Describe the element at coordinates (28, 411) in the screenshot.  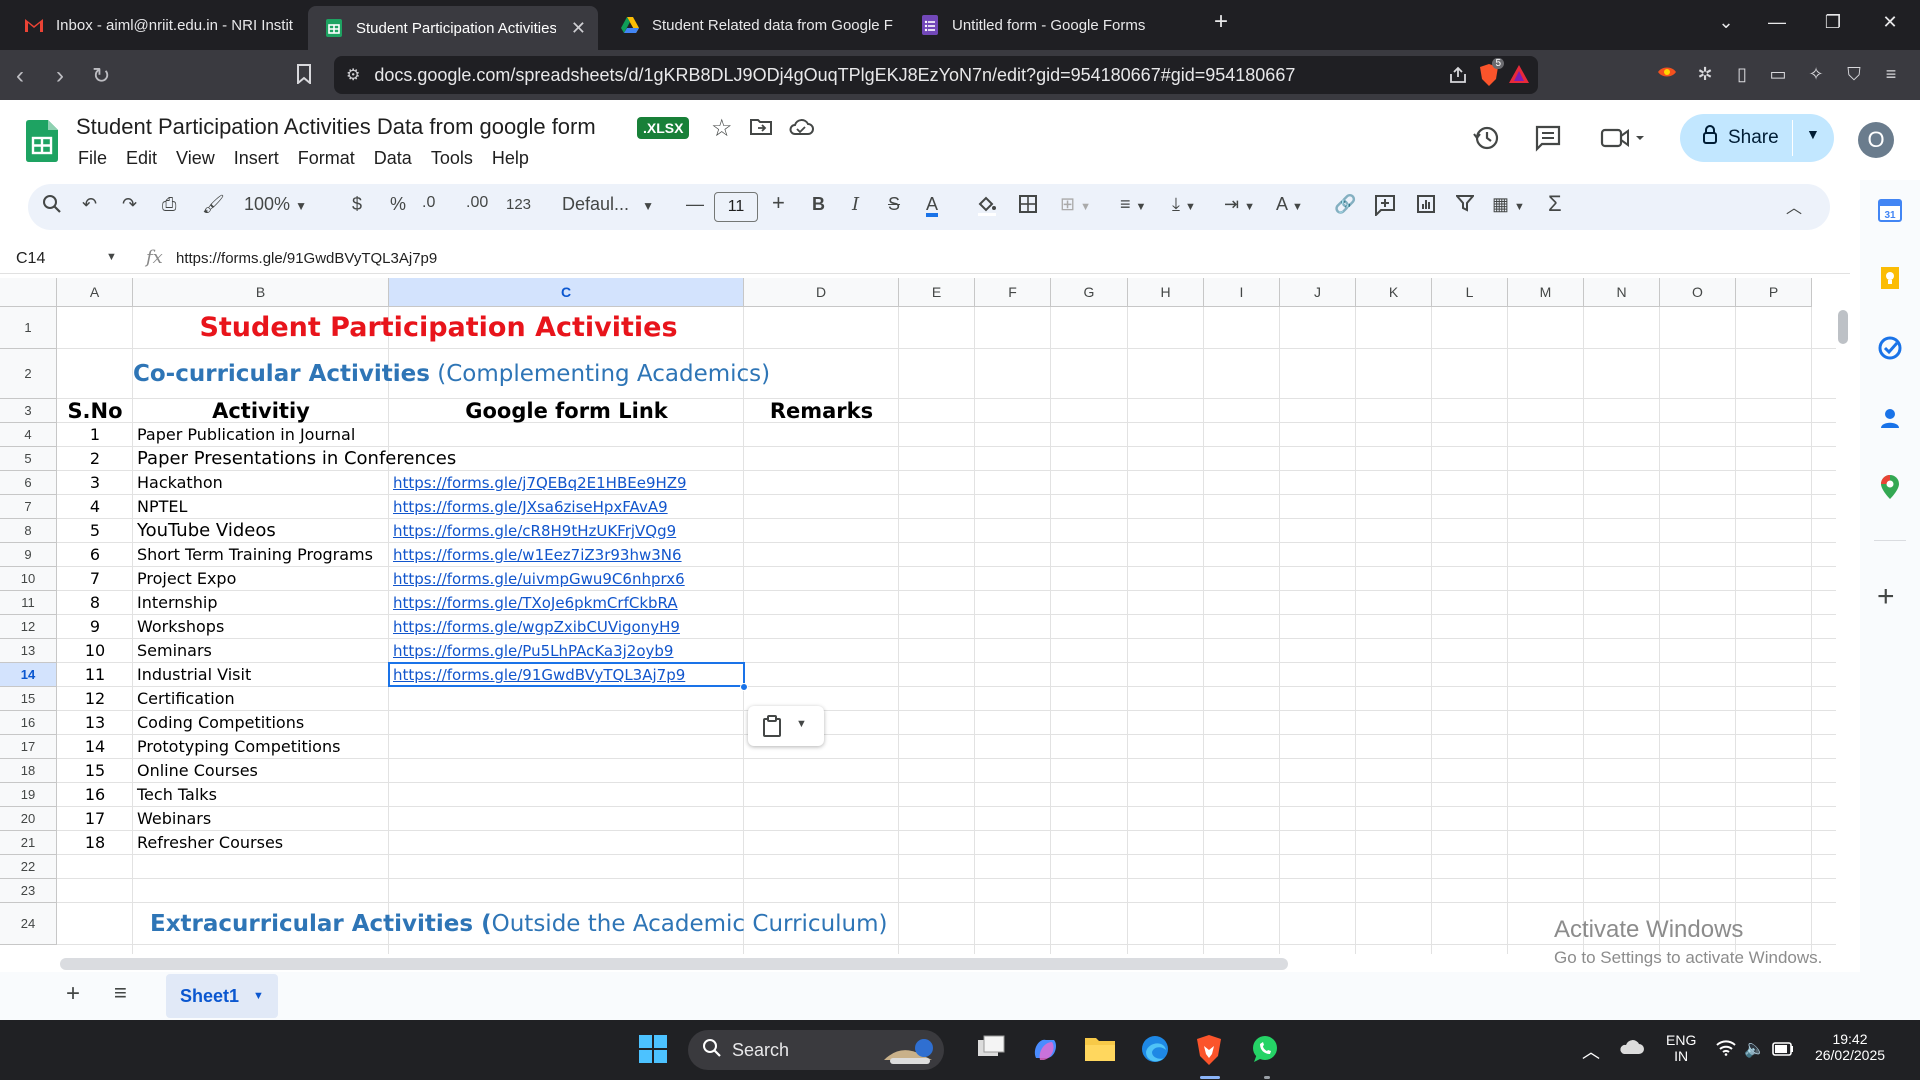
I see `row-header-3: 3` at that location.